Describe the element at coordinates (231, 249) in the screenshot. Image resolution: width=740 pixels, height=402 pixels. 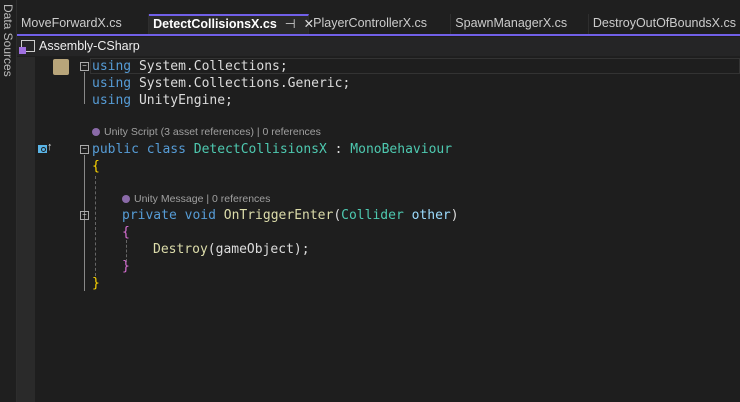
I see `code-line-8: Destroy(gameObject);` at that location.